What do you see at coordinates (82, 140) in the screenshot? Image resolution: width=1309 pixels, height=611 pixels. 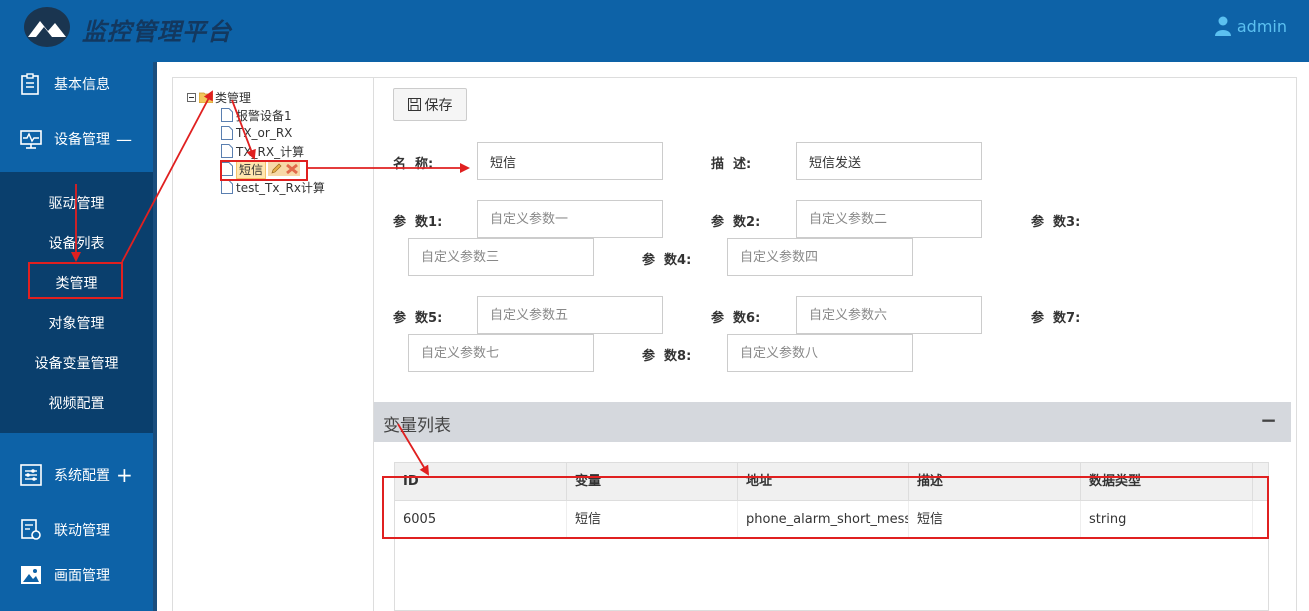 I see `sidebar-item-label: 设备管理` at bounding box center [82, 140].